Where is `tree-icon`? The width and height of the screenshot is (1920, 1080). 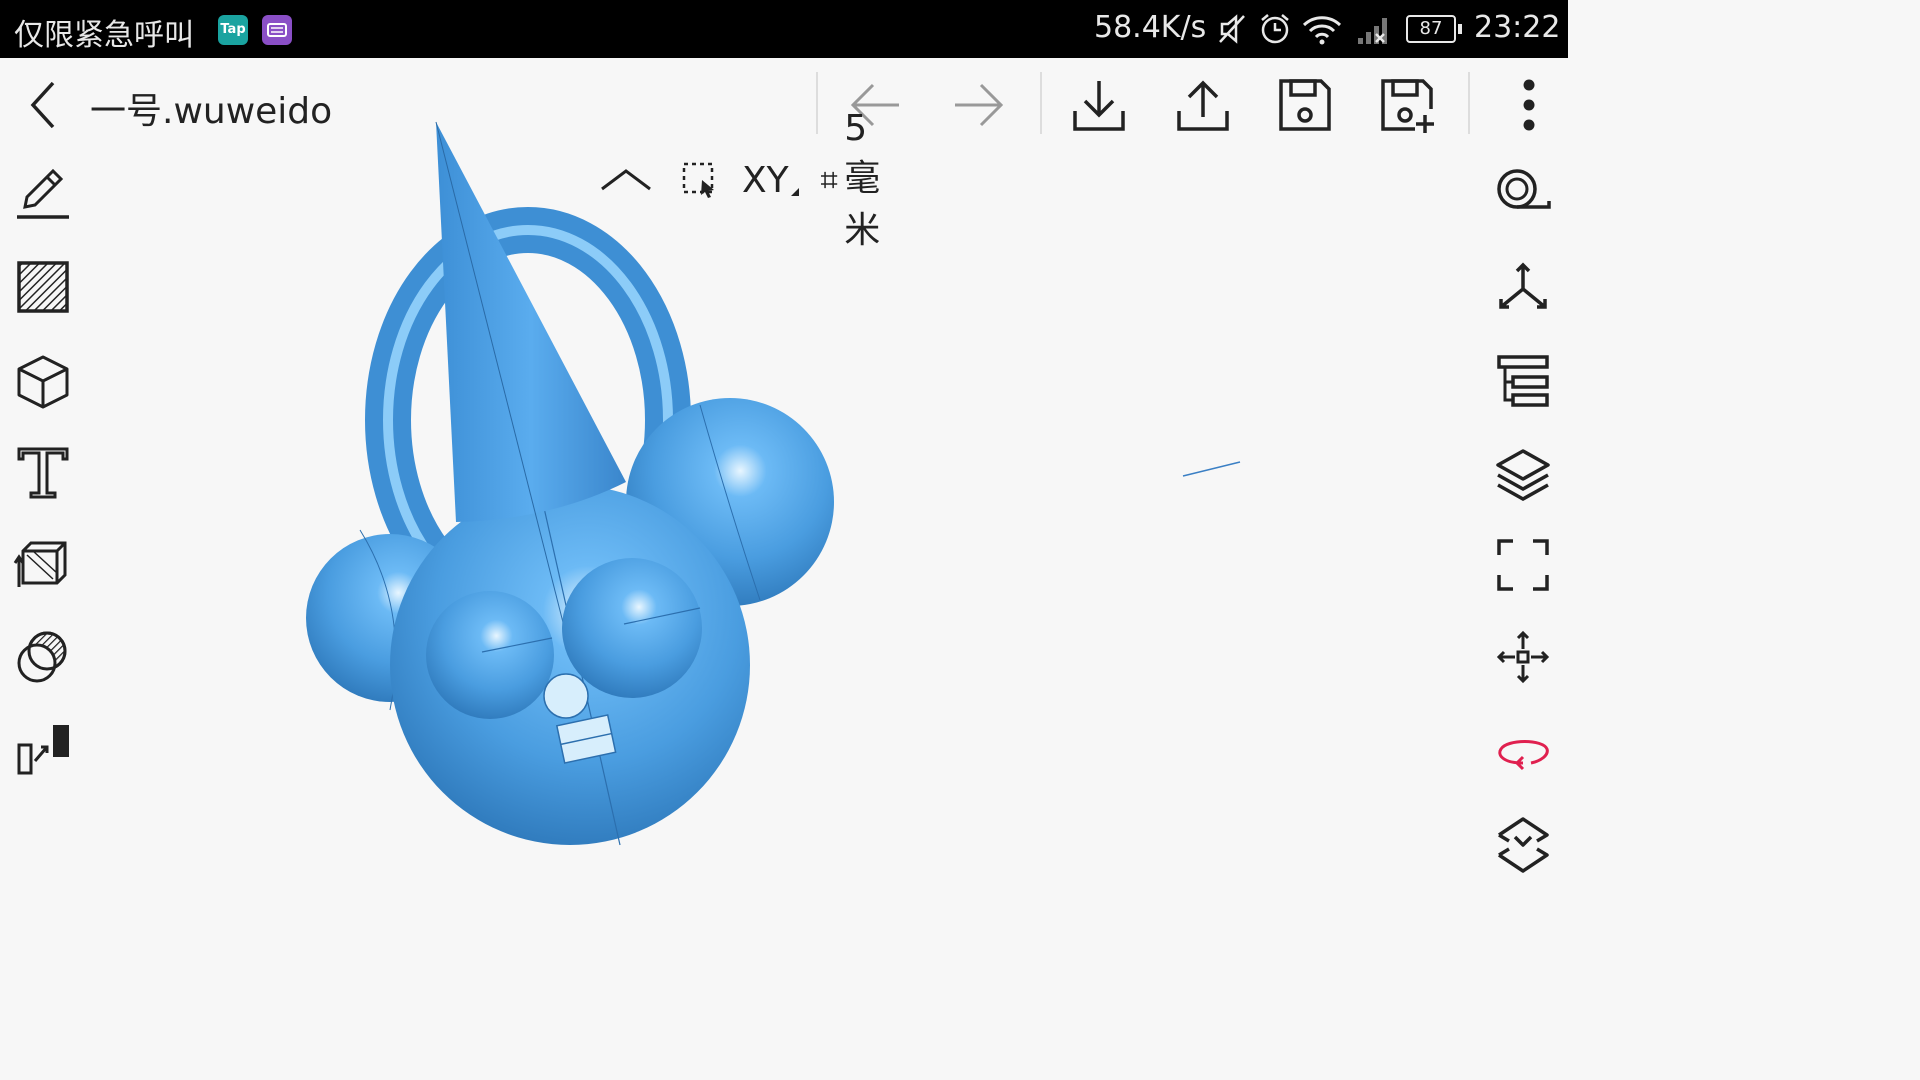
tree-icon is located at coordinates (1523, 381).